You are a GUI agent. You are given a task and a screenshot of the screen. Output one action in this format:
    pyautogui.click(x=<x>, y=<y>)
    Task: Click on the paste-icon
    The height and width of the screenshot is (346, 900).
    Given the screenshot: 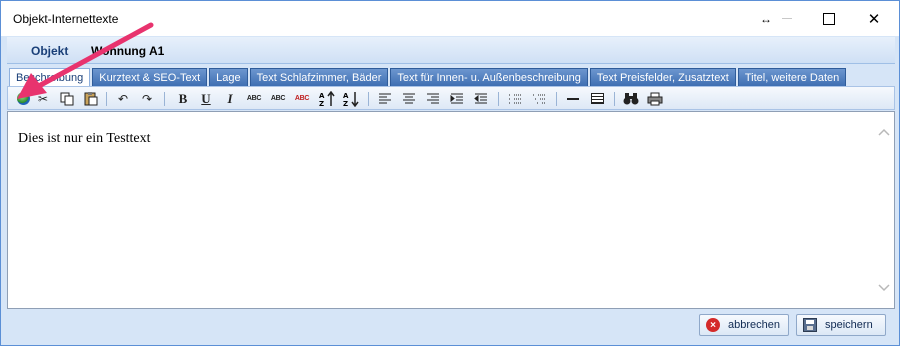 What is the action you would take?
    pyautogui.click(x=91, y=98)
    